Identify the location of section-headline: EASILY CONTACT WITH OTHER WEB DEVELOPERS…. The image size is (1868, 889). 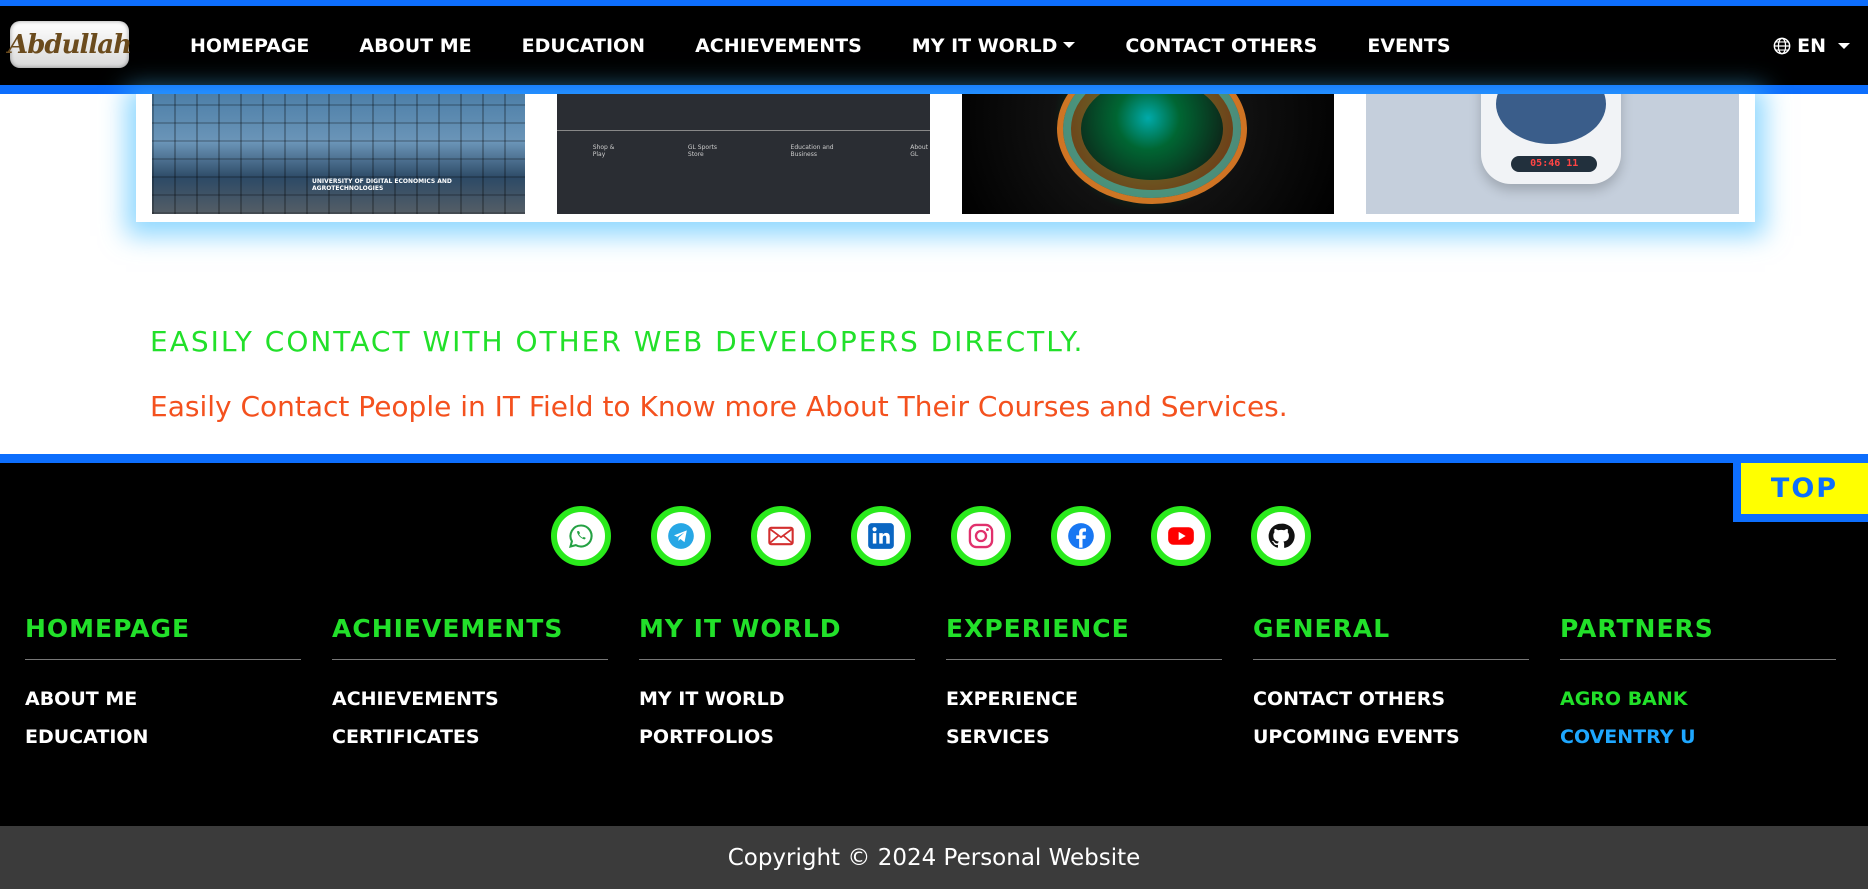
(617, 341).